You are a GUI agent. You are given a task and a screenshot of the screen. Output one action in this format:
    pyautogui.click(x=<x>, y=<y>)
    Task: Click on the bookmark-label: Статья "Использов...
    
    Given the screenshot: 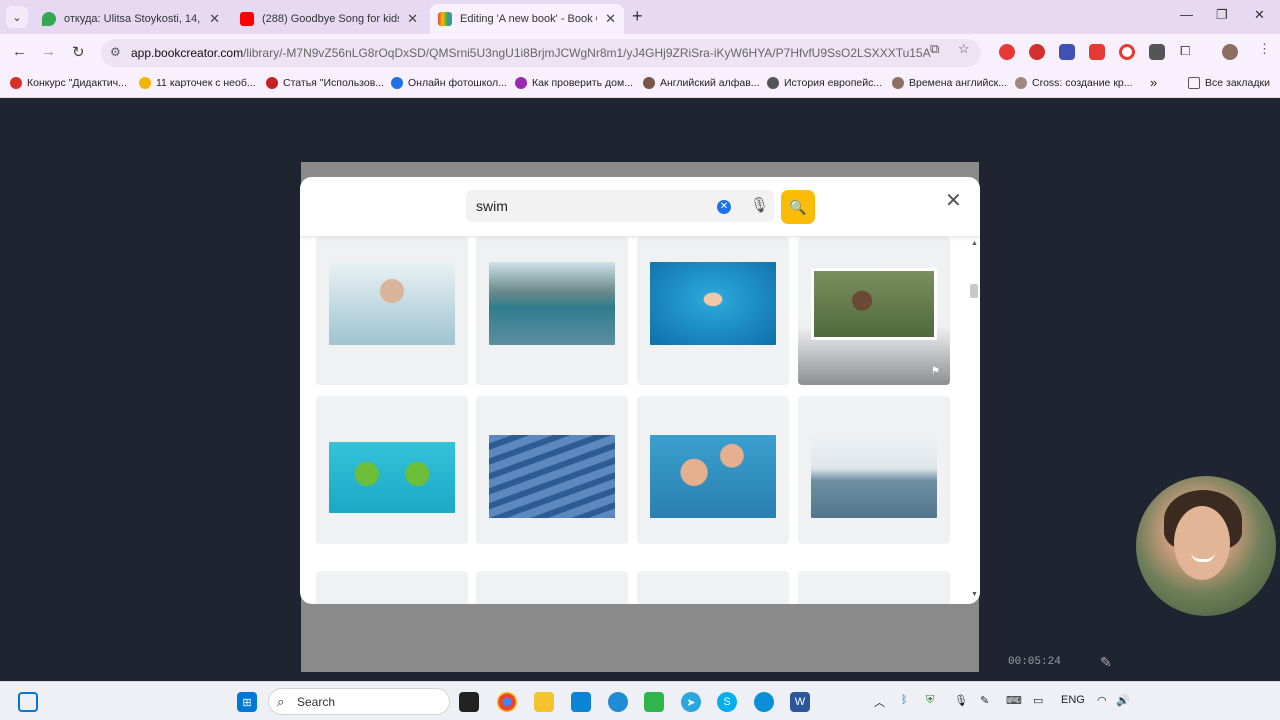 What is the action you would take?
    pyautogui.click(x=334, y=83)
    